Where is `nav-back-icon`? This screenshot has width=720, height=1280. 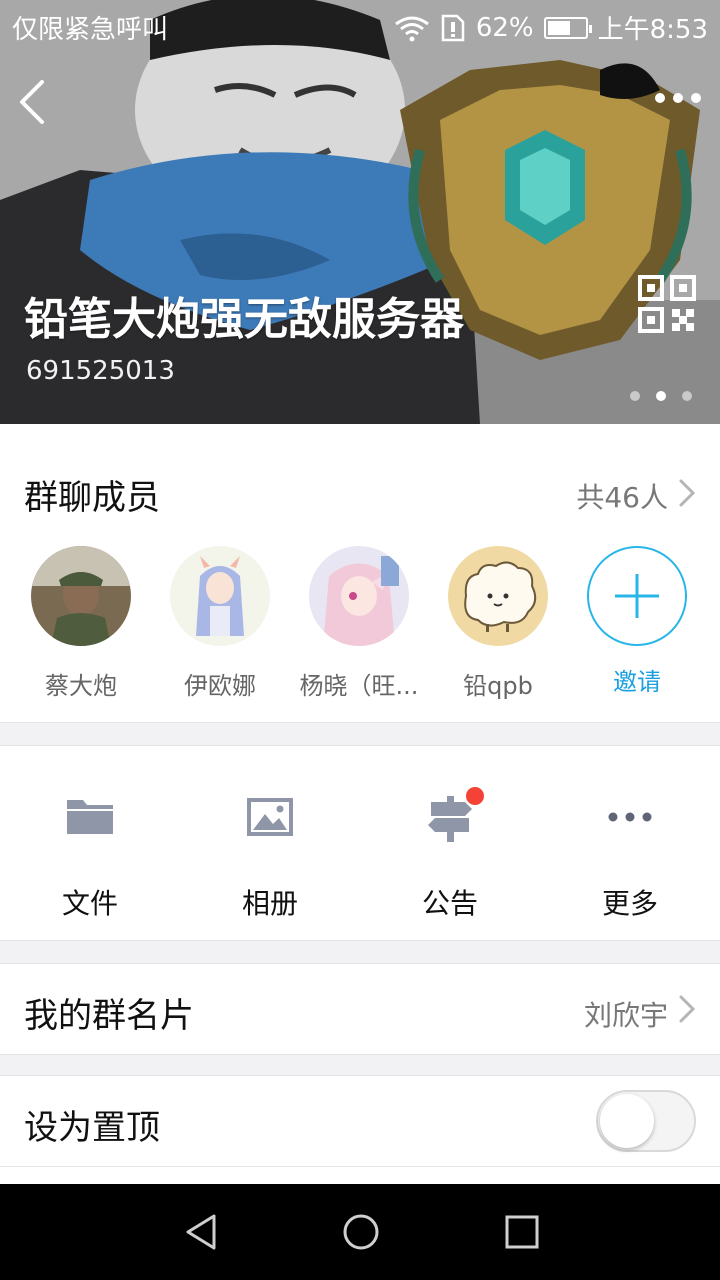 nav-back-icon is located at coordinates (202, 1232).